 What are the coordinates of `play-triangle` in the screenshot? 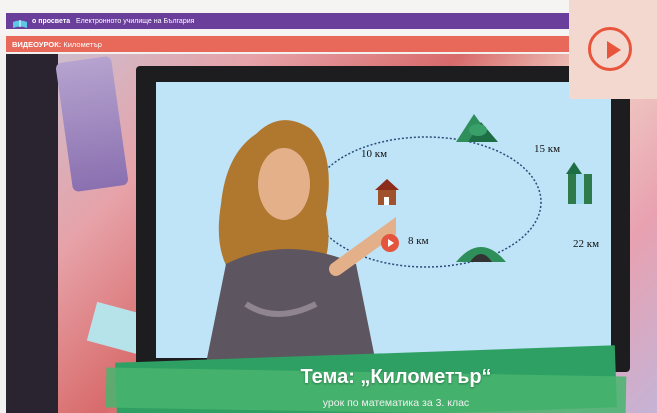 It's located at (614, 50).